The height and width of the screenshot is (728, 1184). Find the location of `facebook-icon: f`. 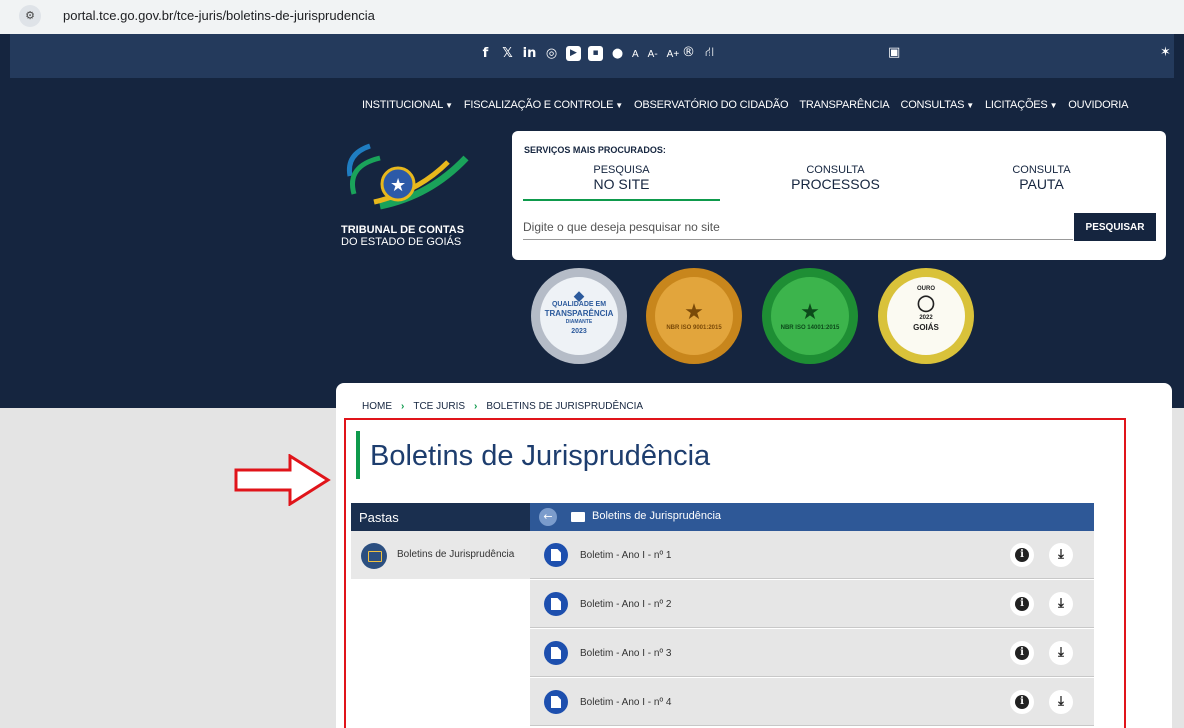

facebook-icon: f is located at coordinates (485, 53).